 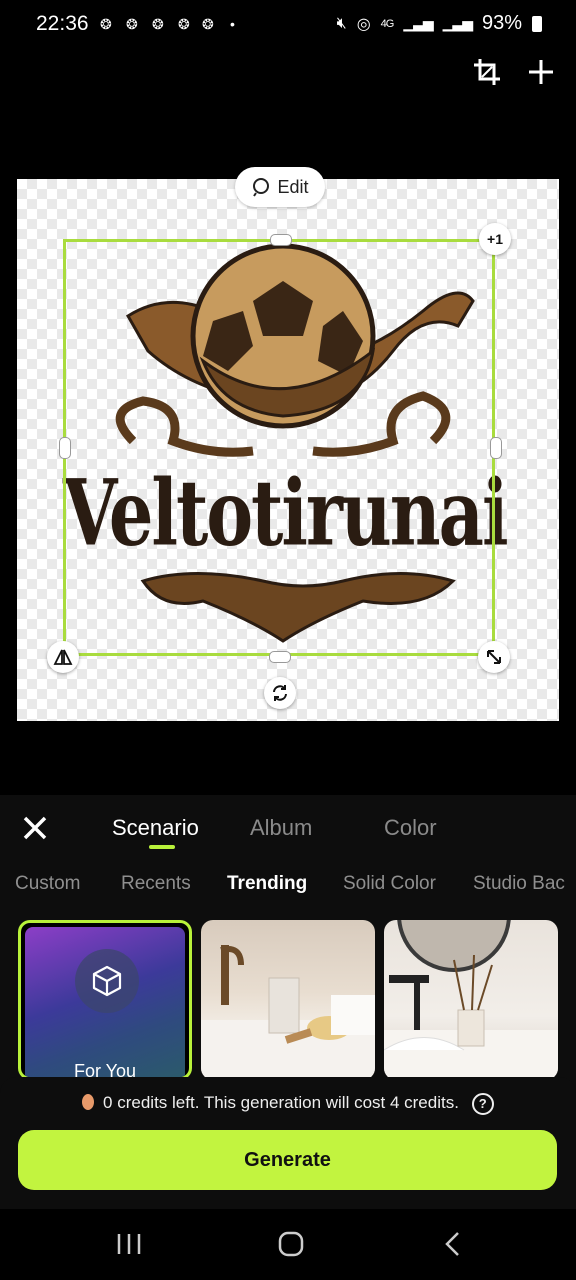 I want to click on back-icon, so click(x=452, y=1244).